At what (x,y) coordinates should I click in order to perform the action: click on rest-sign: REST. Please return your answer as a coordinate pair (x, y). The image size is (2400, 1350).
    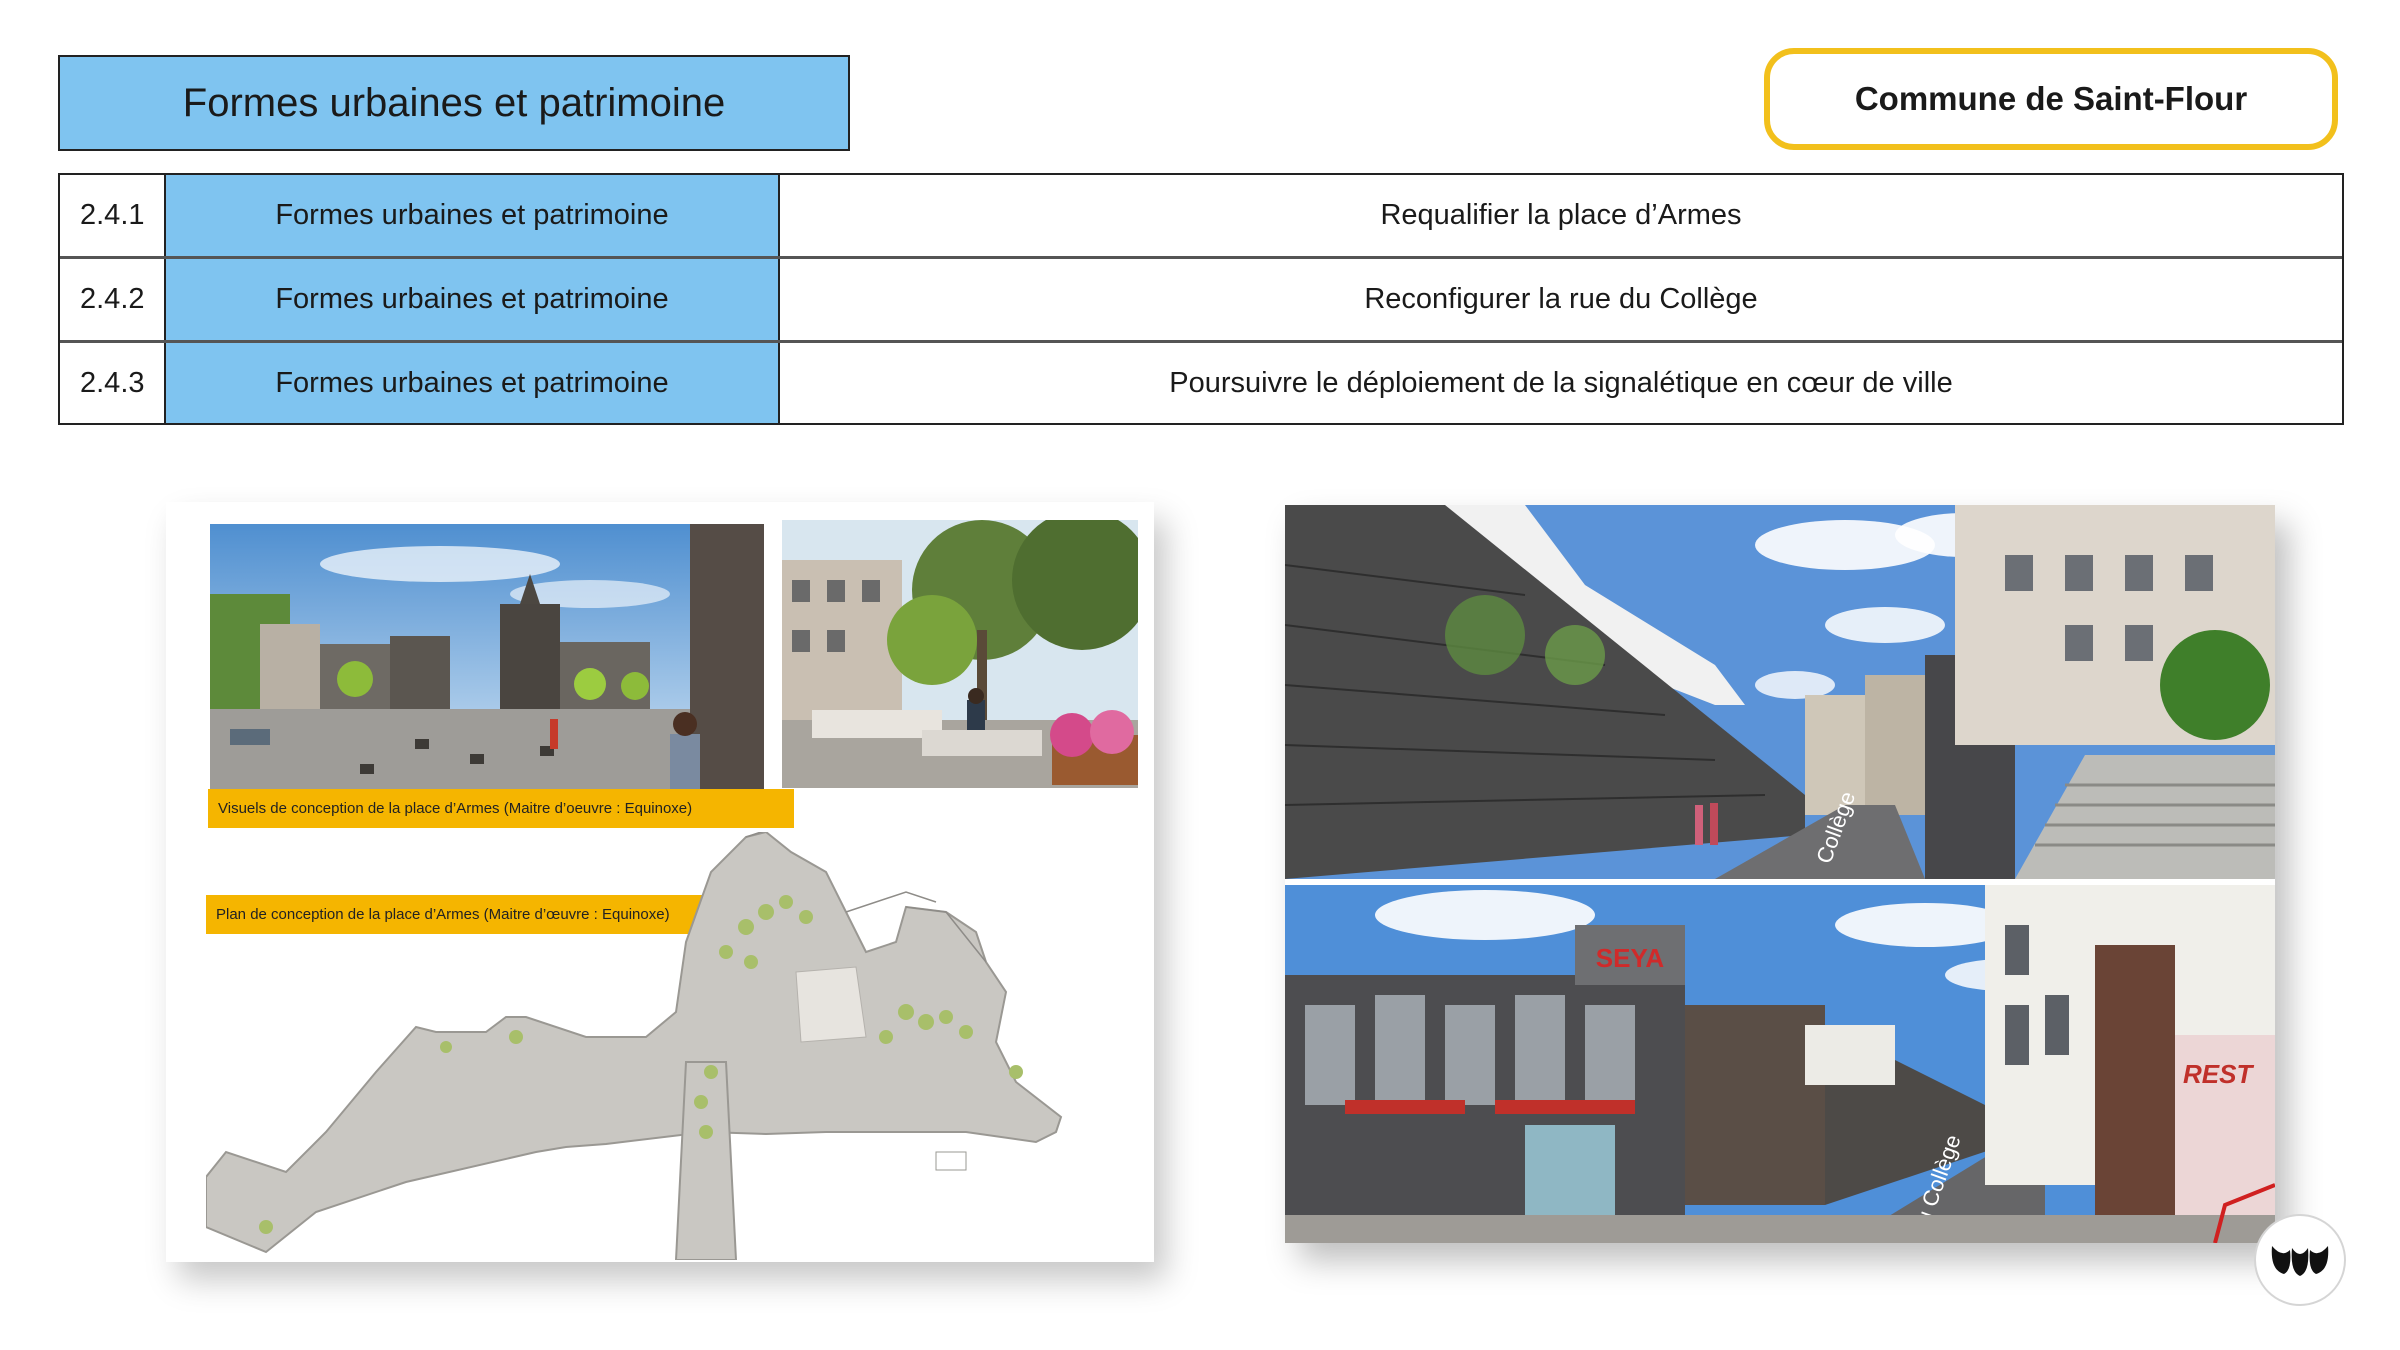
    Looking at the image, I should click on (2218, 1074).